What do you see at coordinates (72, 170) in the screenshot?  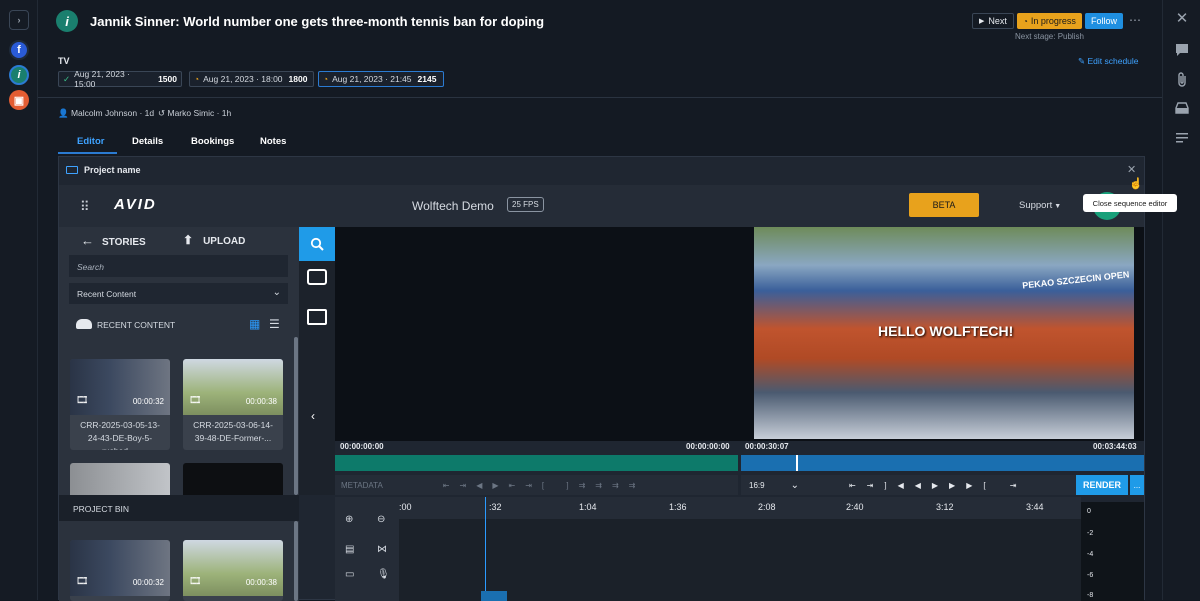 I see `project-icon` at bounding box center [72, 170].